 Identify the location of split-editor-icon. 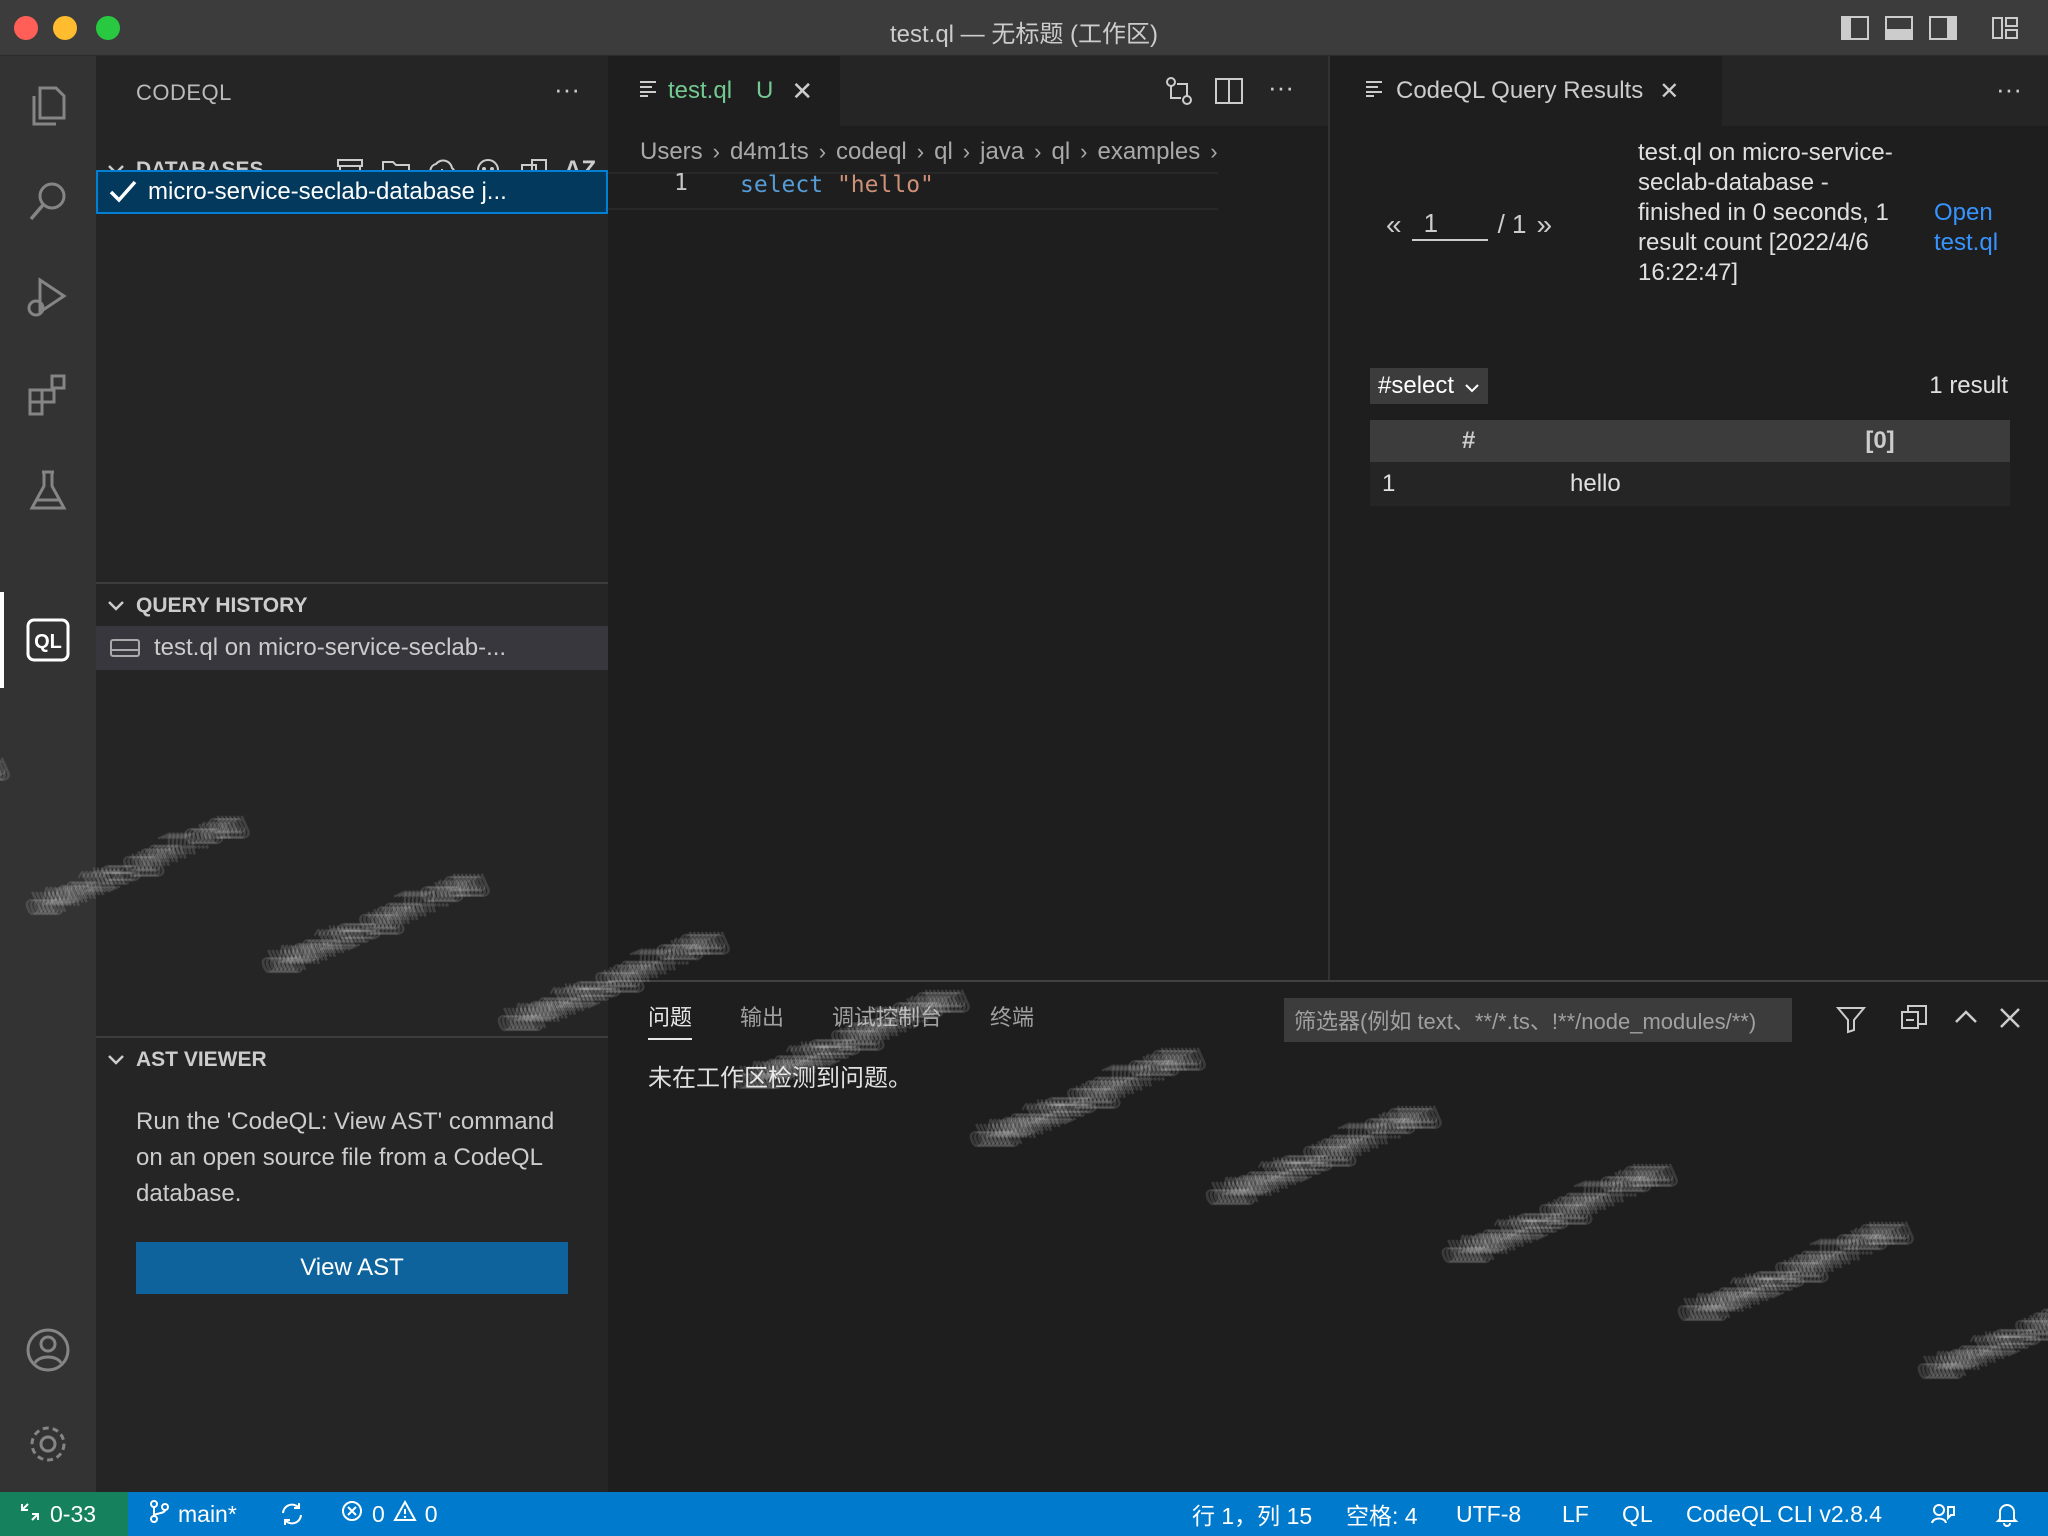
(1229, 91).